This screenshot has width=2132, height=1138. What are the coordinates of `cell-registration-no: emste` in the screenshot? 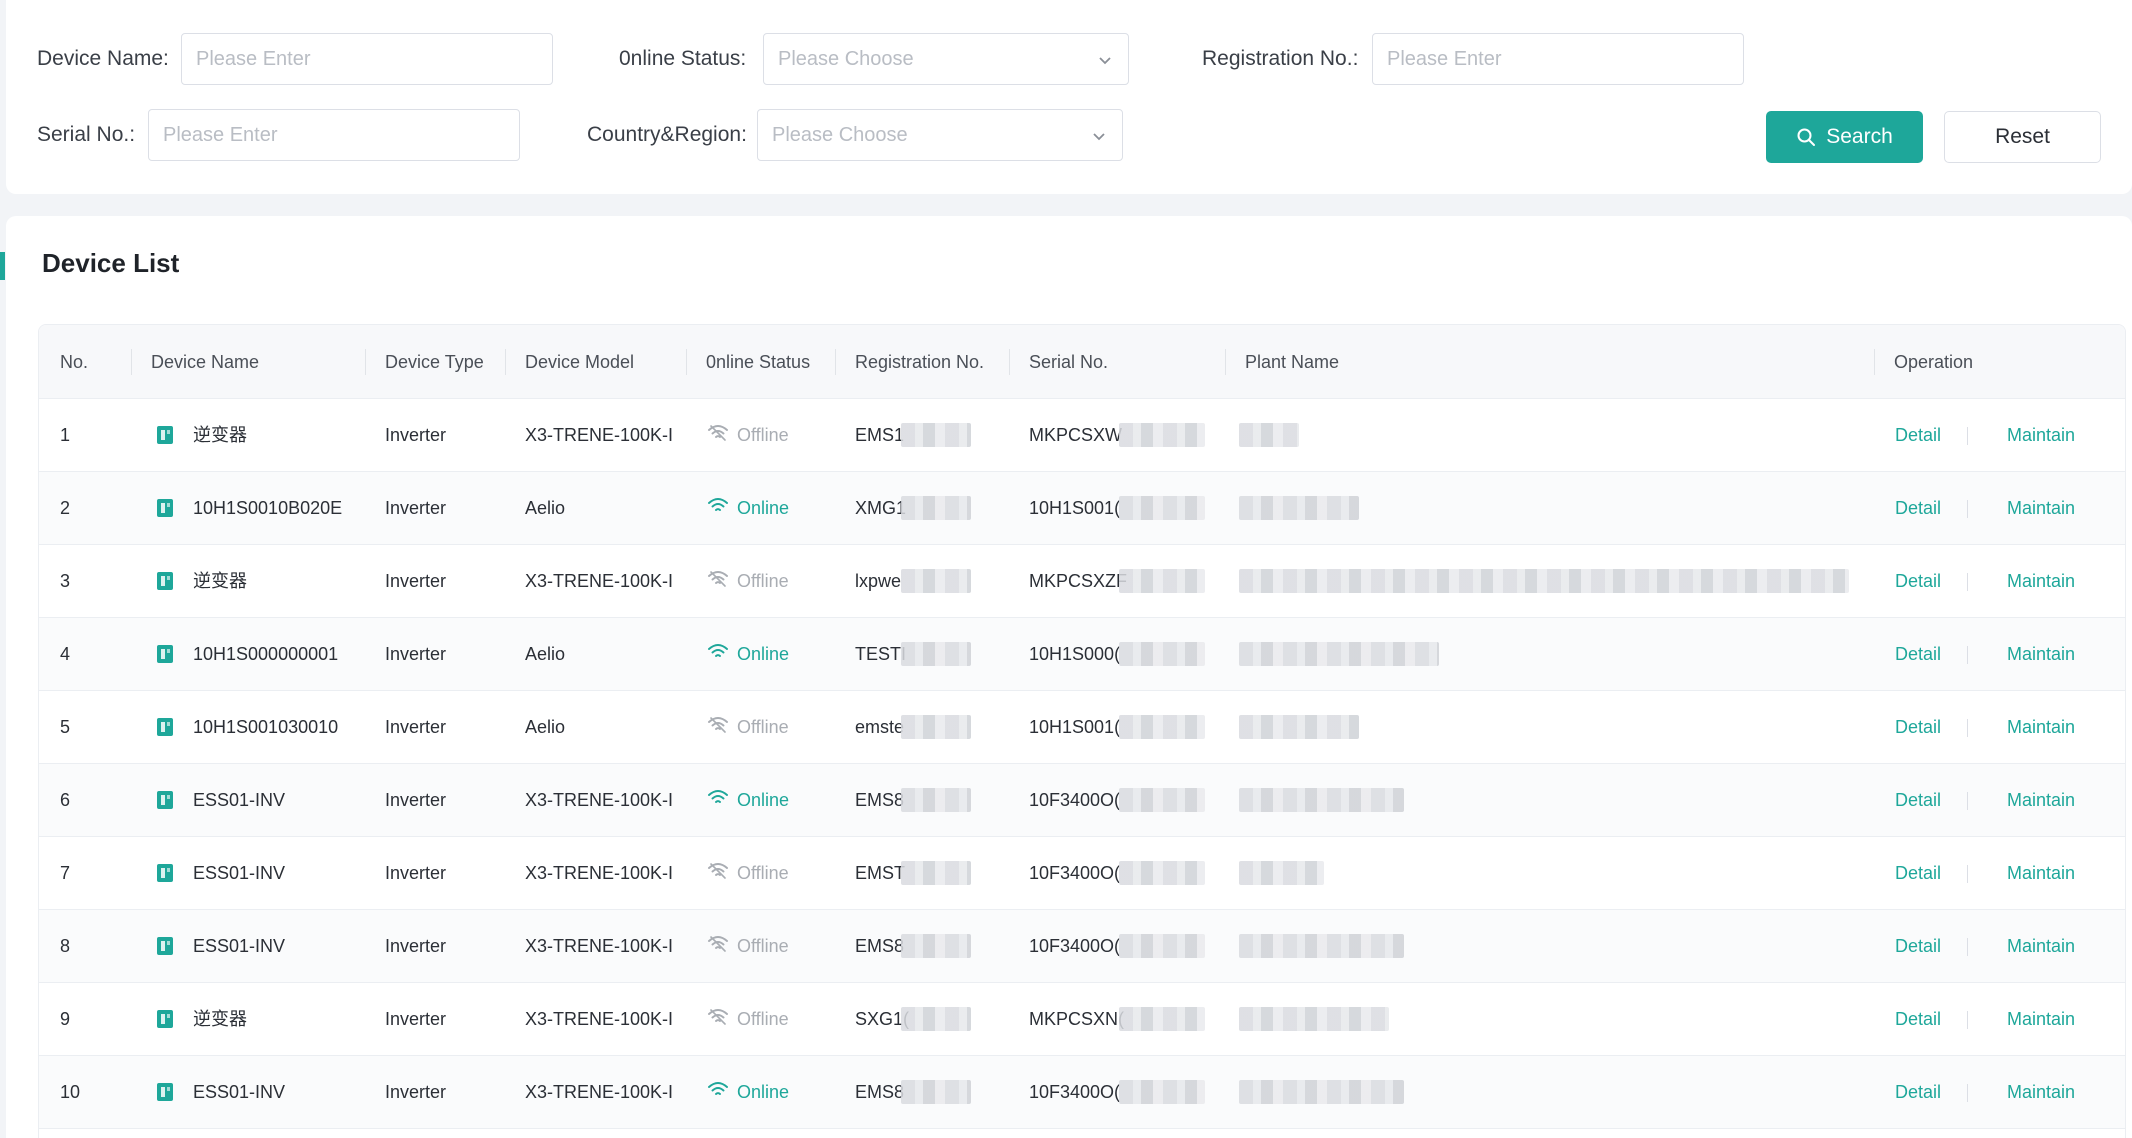 It's located at (880, 727).